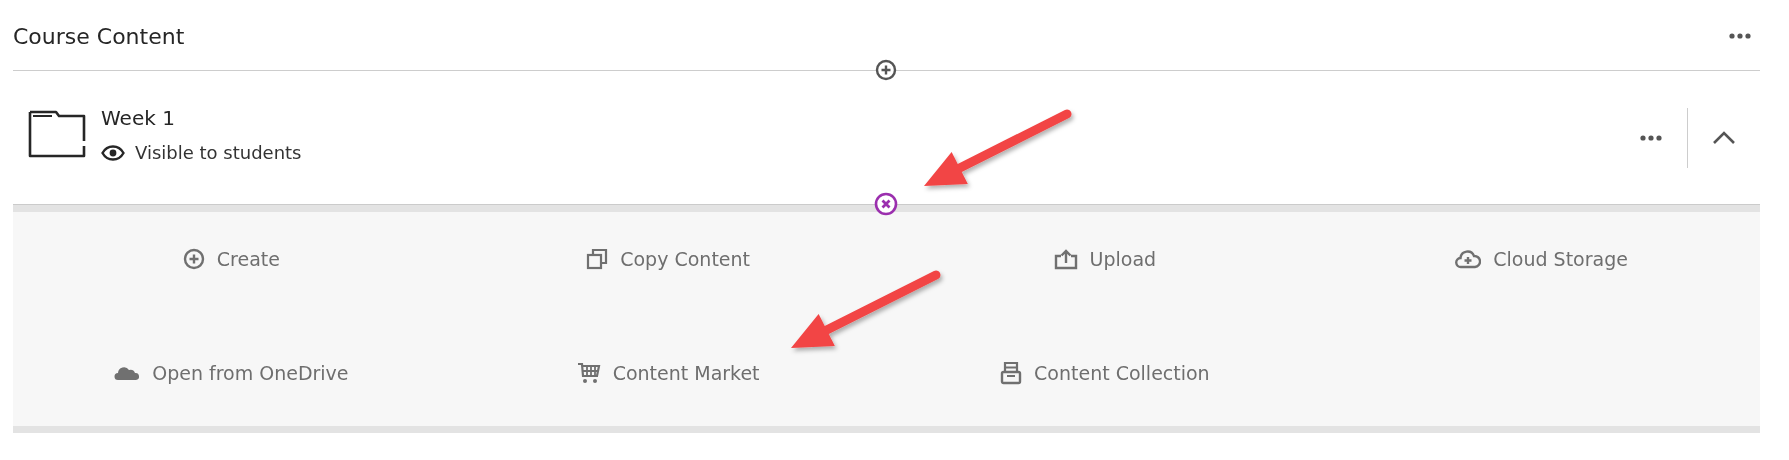 This screenshot has height=460, width=1789. What do you see at coordinates (218, 152) in the screenshot?
I see `visibility-status: Visible to students` at bounding box center [218, 152].